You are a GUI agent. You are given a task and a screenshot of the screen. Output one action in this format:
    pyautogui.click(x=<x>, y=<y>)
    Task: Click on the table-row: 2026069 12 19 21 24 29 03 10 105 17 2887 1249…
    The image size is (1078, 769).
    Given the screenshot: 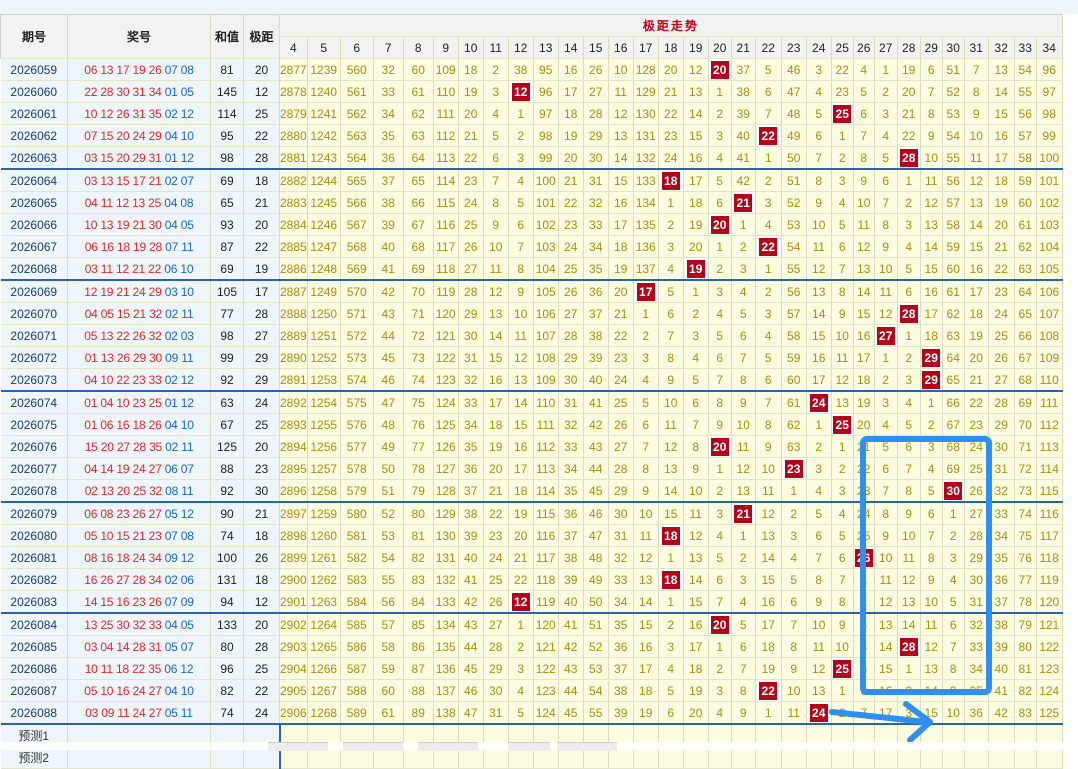 What is the action you would take?
    pyautogui.click(x=531, y=291)
    